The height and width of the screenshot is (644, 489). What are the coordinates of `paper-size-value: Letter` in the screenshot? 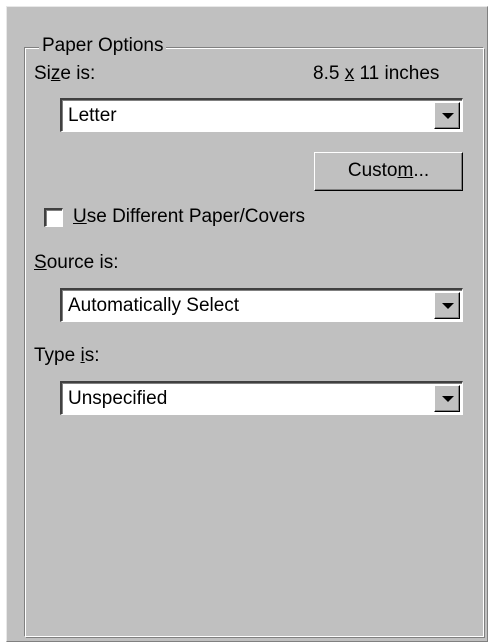 It's located at (92, 115).